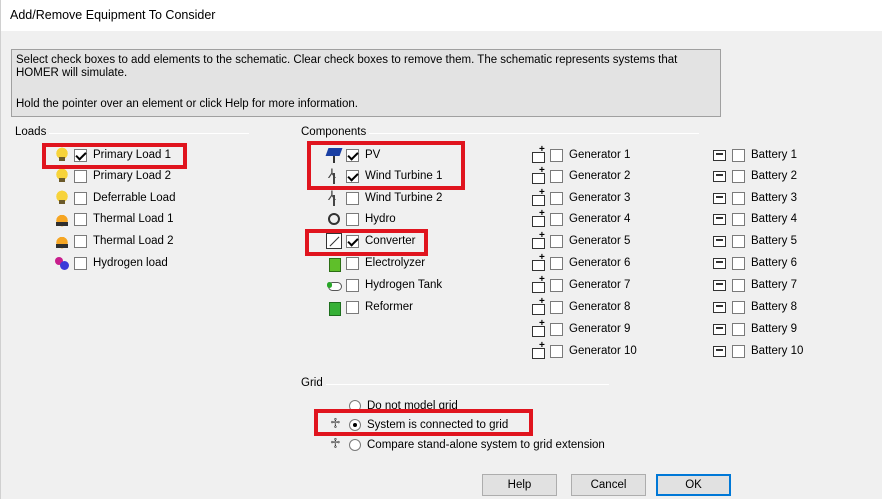 Image resolution: width=882 pixels, height=499 pixels. I want to click on generator-row: Generator 3, so click(580, 197).